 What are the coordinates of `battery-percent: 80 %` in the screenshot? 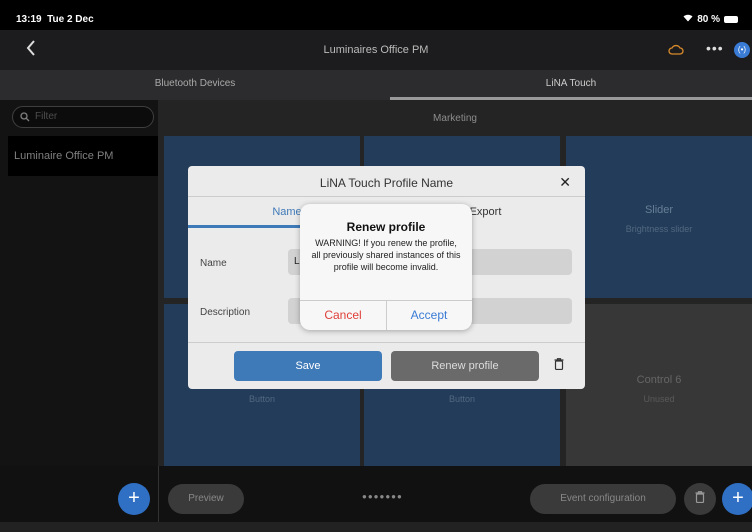 It's located at (708, 19).